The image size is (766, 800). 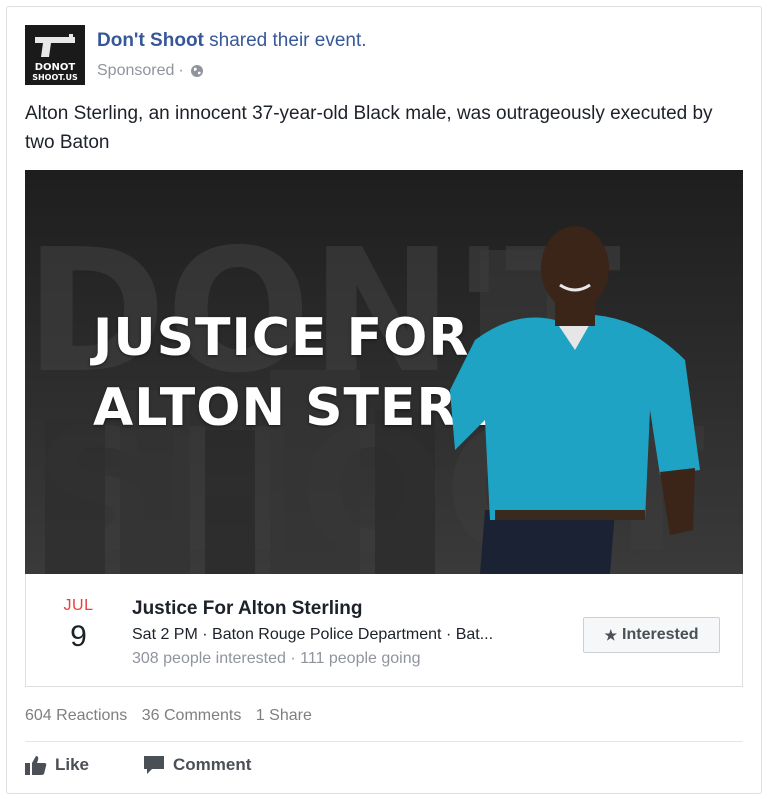 I want to click on comment-icon, so click(x=154, y=765).